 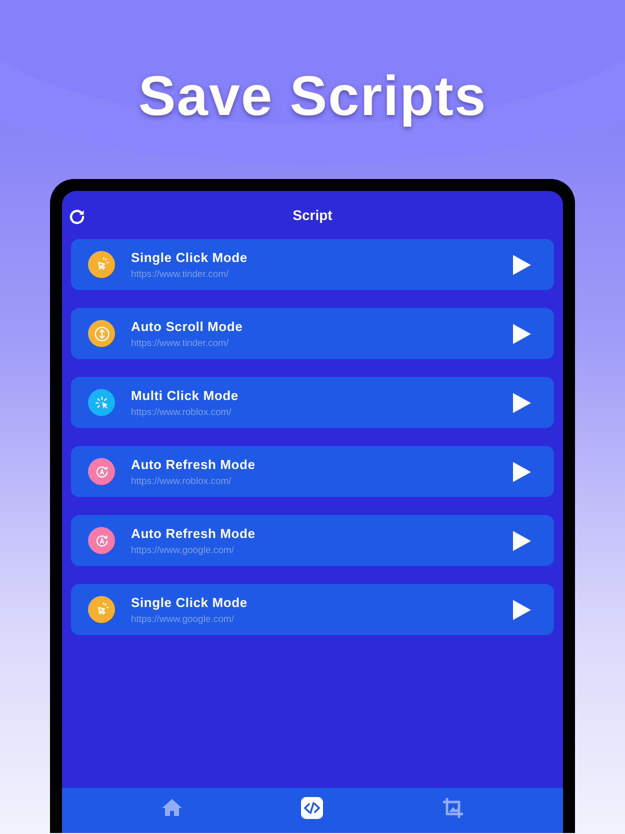 I want to click on script-card: Auto Refresh Mode https://www.google.com/, so click(x=312, y=540).